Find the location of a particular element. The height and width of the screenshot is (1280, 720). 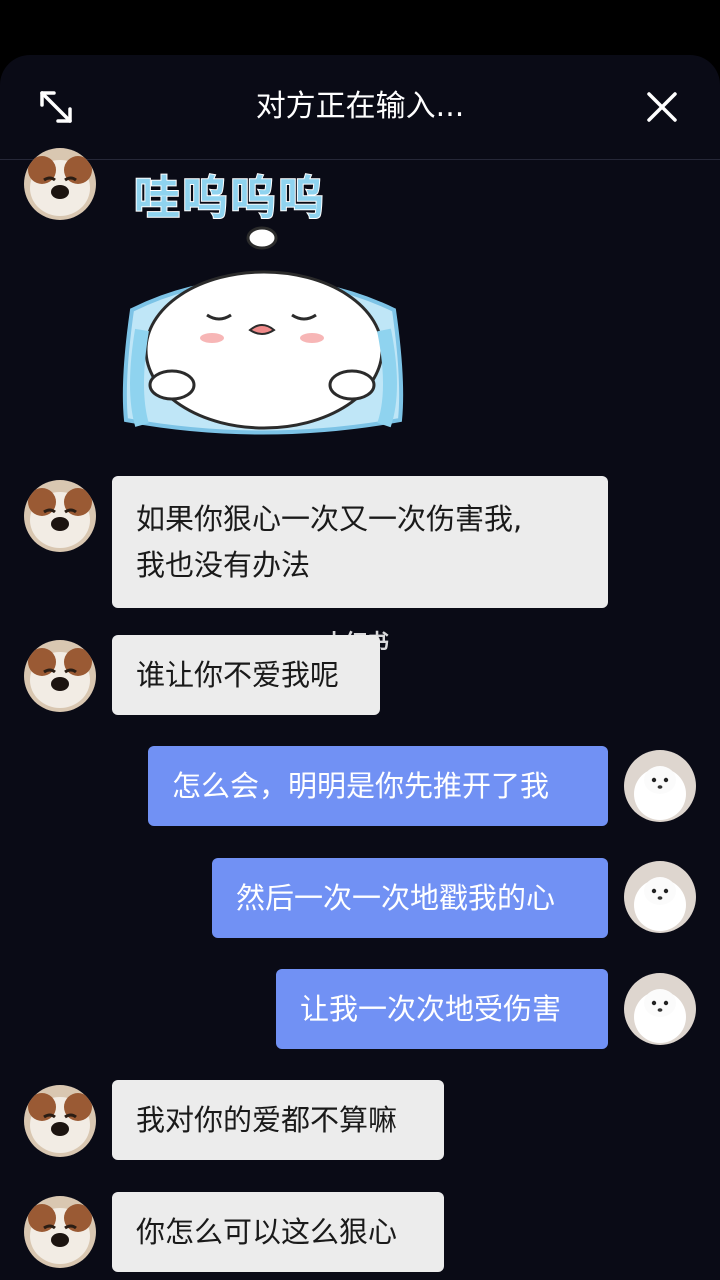

message-bubble-outgoing: 让我一次次地受伤害 is located at coordinates (442, 1009).